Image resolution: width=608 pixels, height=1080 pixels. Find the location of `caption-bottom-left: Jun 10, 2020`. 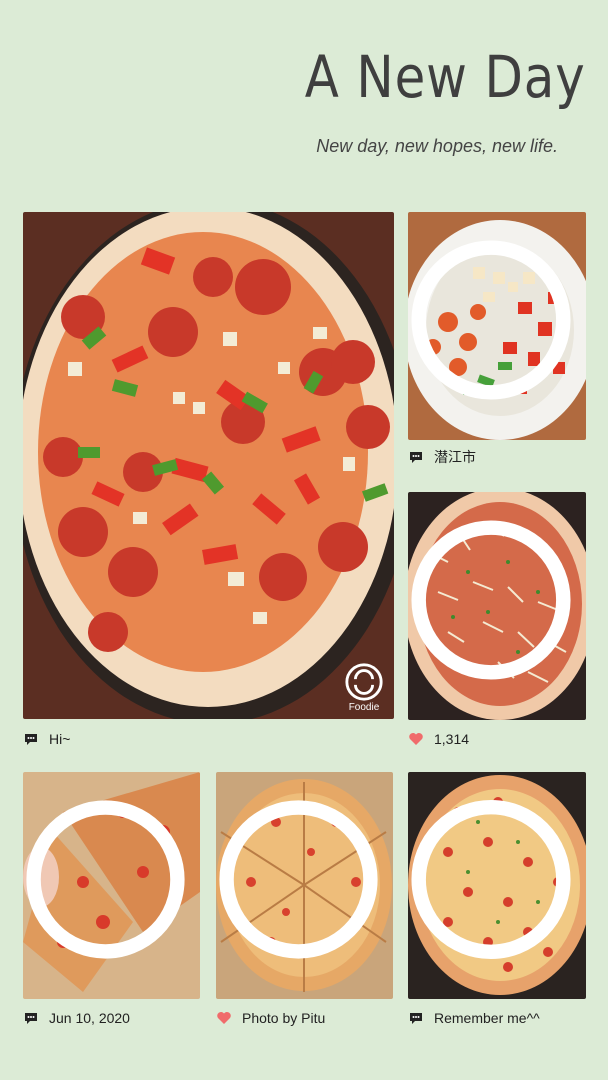

caption-bottom-left: Jun 10, 2020 is located at coordinates (76, 1018).